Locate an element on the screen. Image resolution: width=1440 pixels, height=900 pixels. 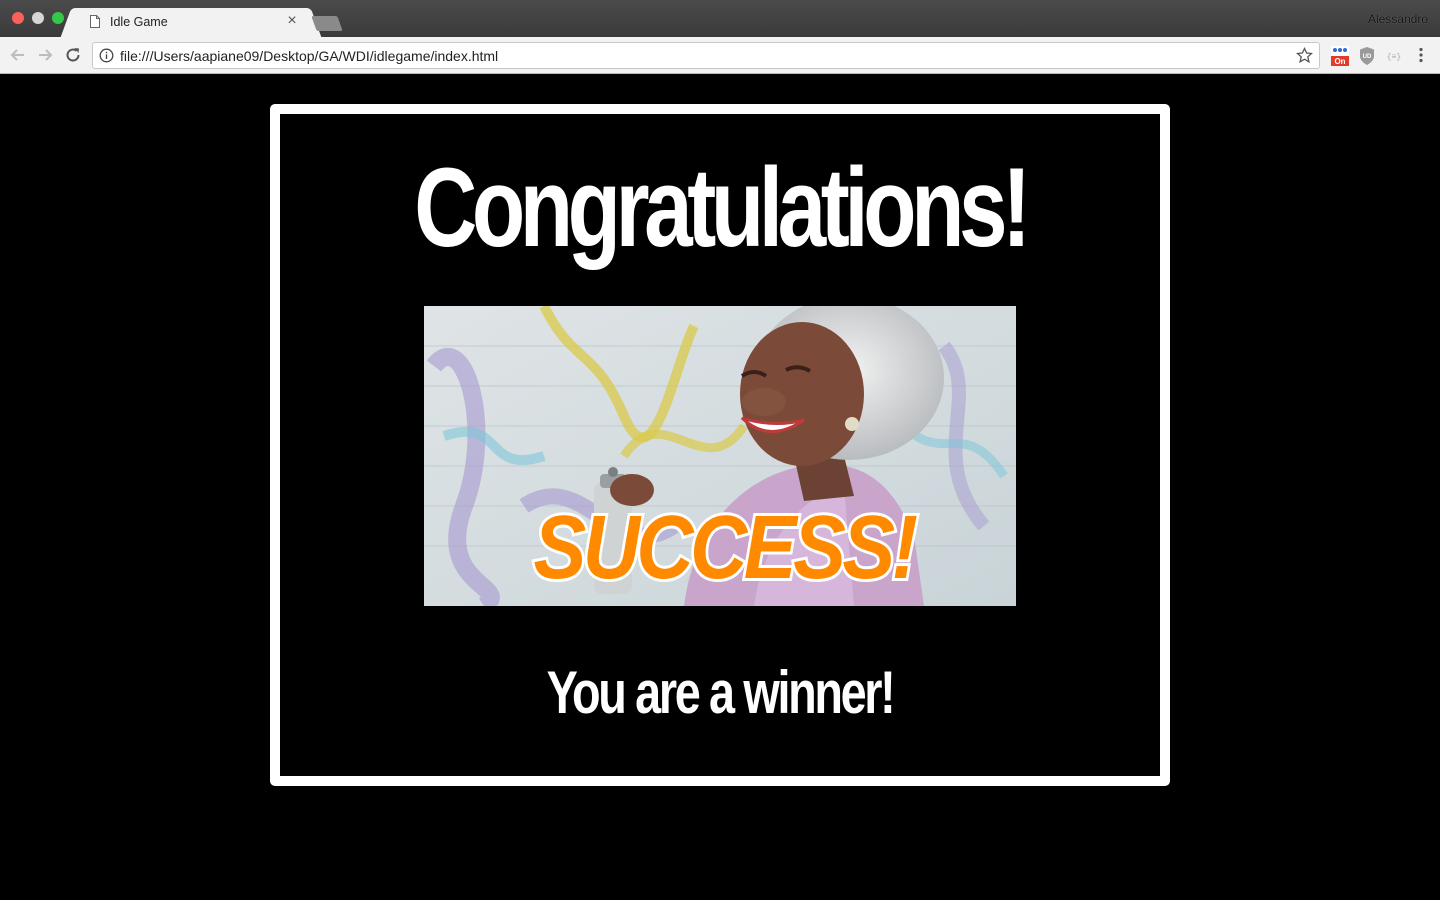
page-subline: You are a winner! is located at coordinates (721, 692).